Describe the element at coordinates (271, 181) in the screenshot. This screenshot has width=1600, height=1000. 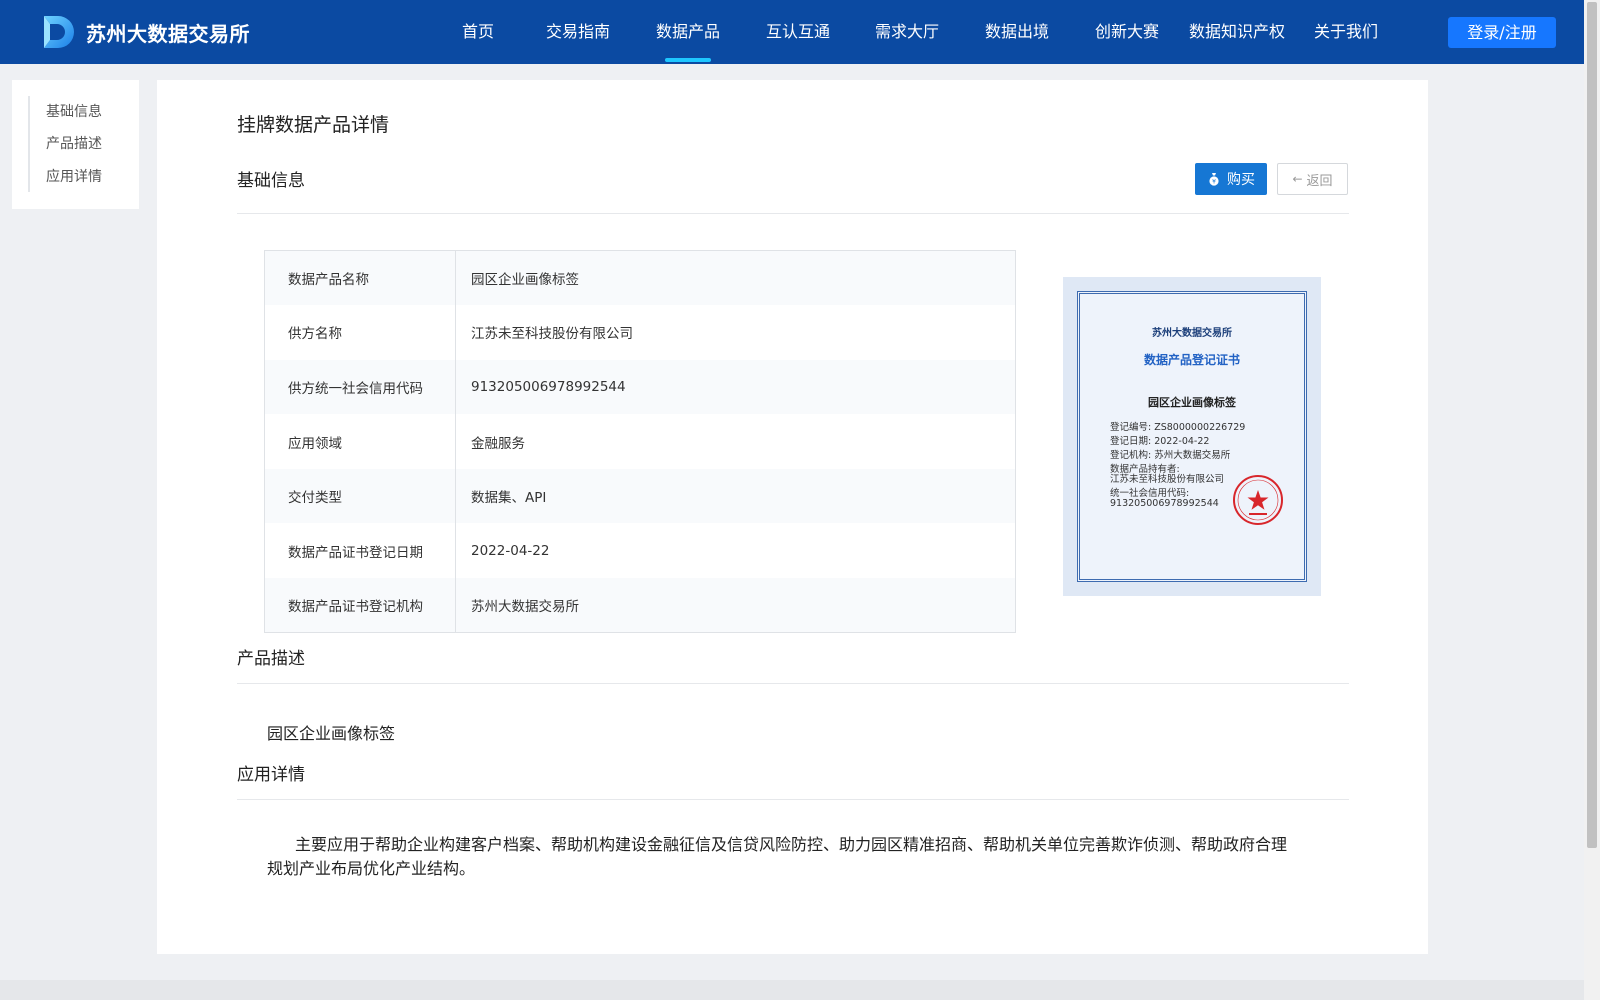
I see `basic-info-heading: 基础信息` at that location.